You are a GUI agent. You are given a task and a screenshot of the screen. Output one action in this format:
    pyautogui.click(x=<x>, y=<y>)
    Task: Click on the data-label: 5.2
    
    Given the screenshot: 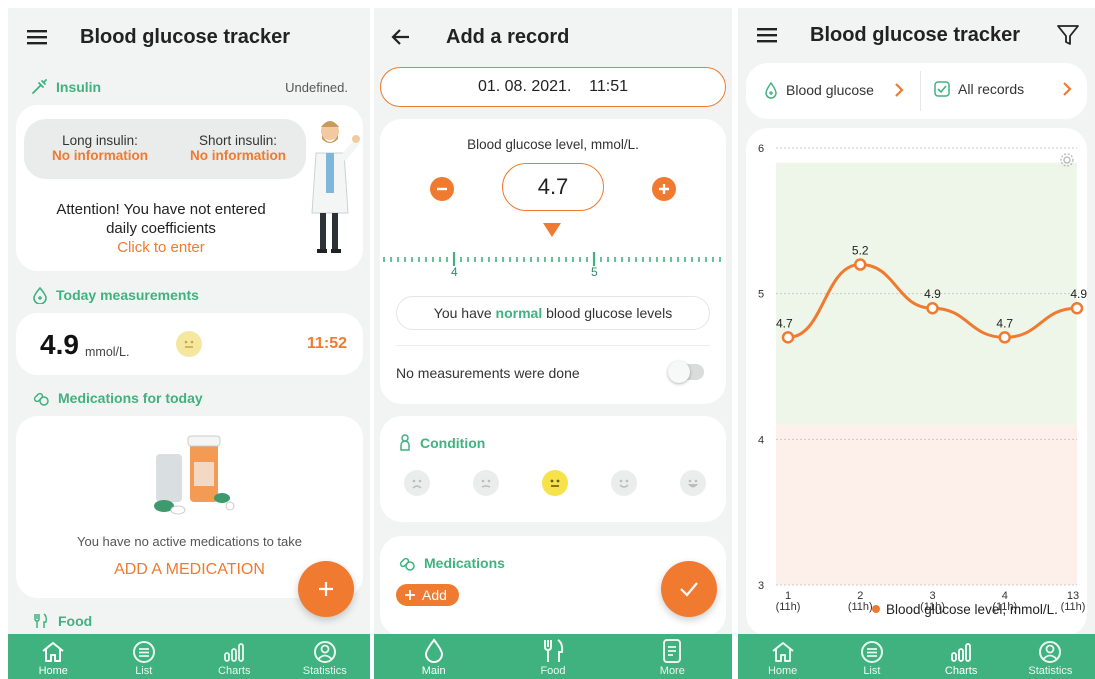 What is the action you would take?
    pyautogui.click(x=860, y=251)
    